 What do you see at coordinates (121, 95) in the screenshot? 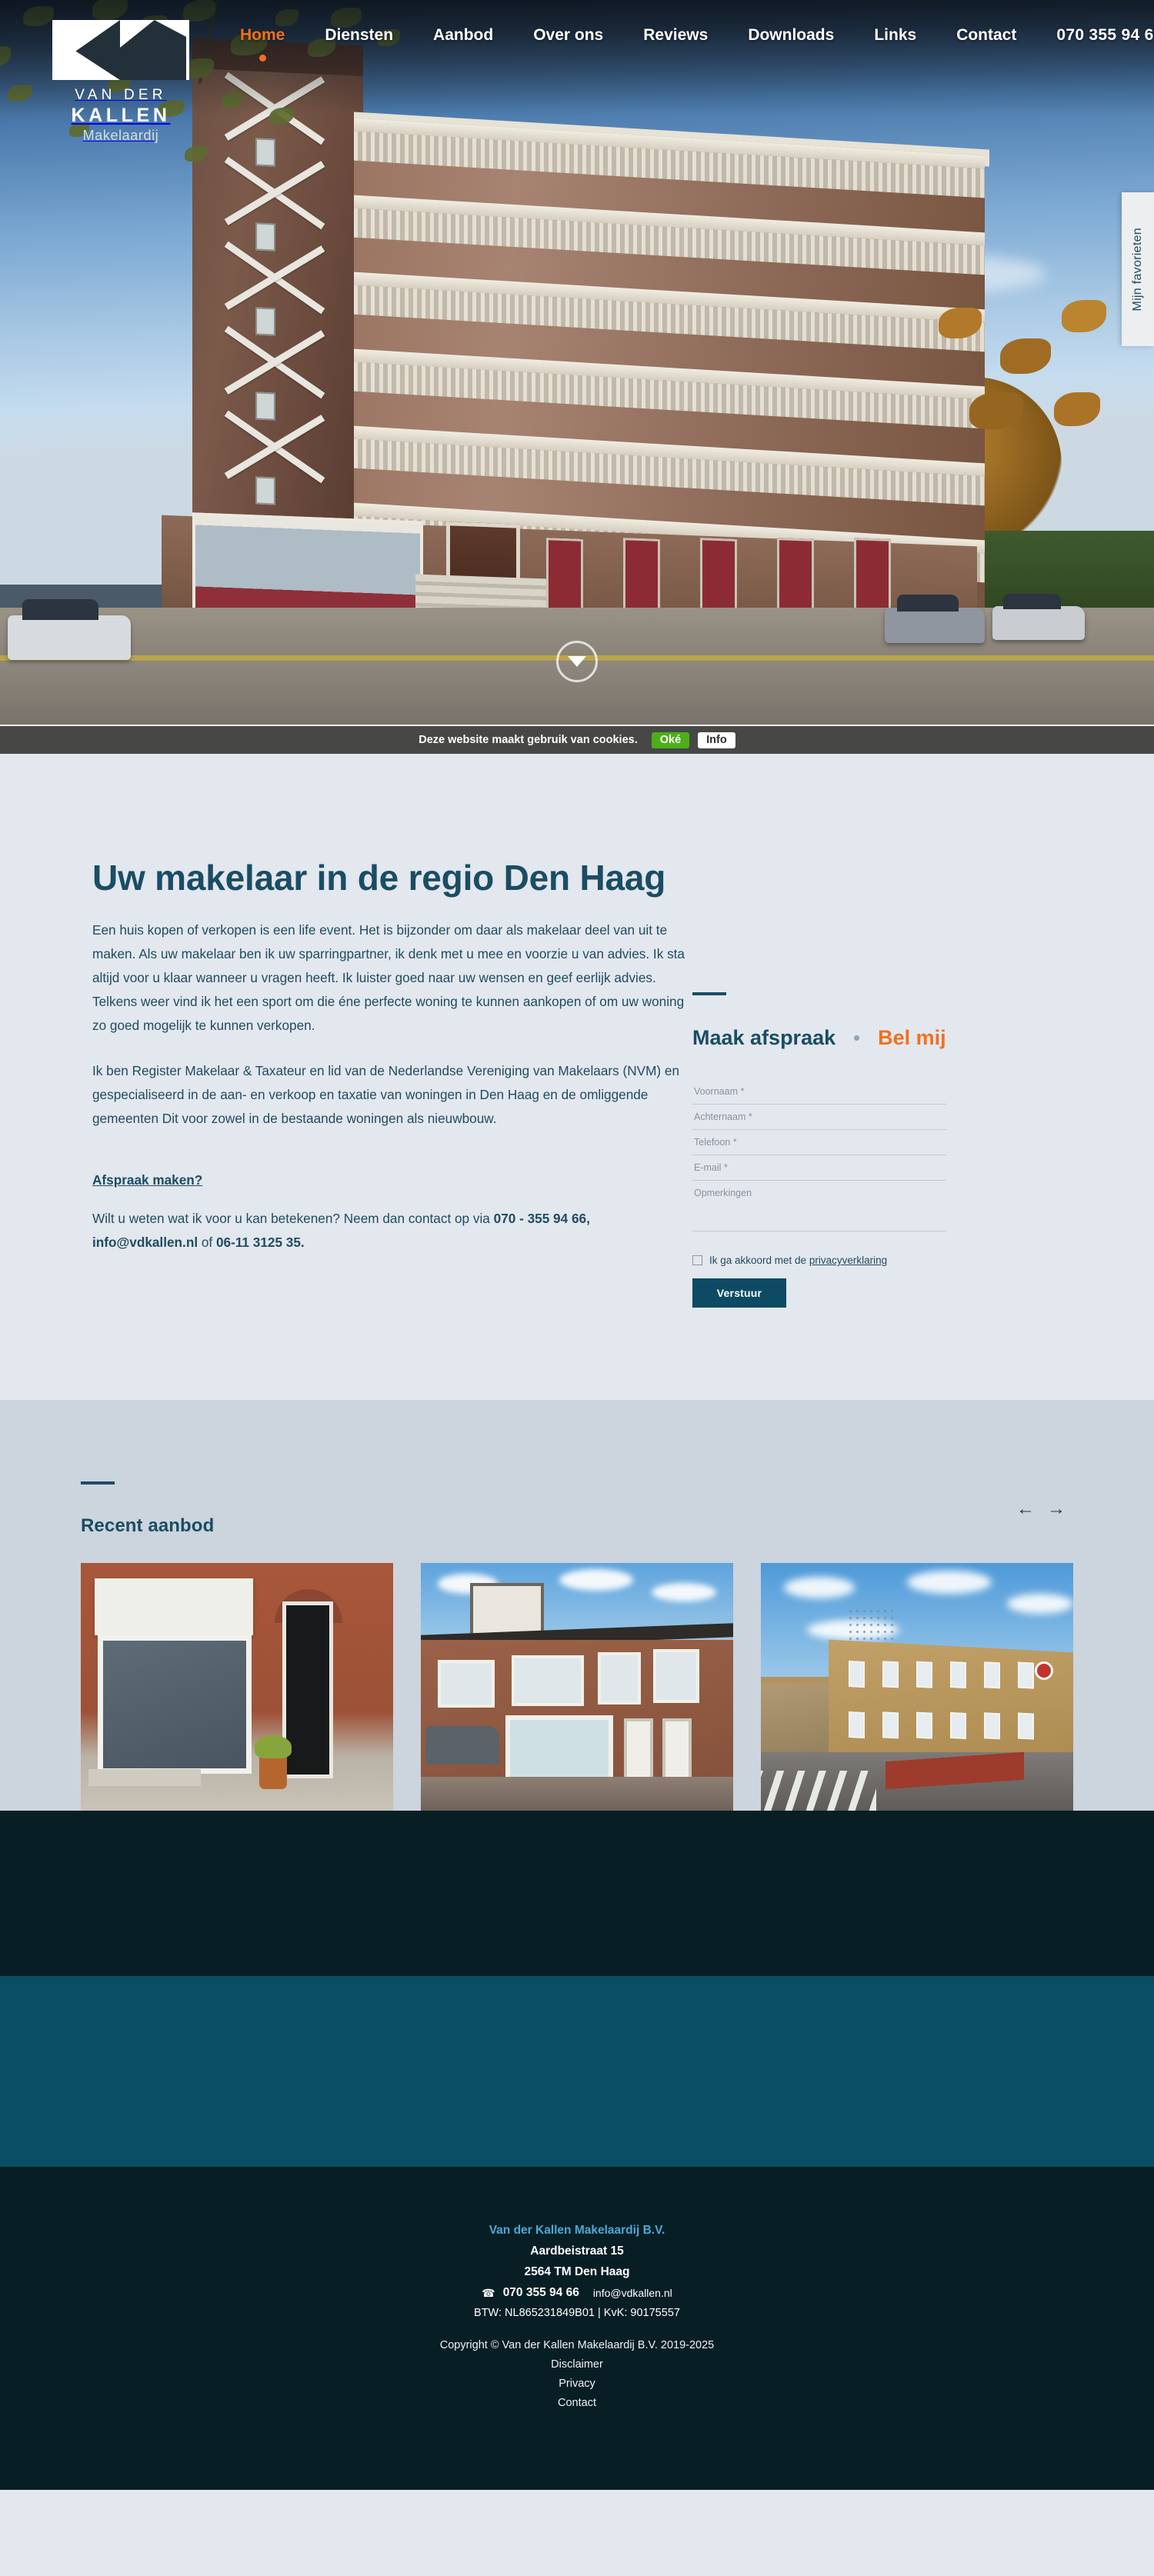
I see `logo-line-1: VAN DER` at bounding box center [121, 95].